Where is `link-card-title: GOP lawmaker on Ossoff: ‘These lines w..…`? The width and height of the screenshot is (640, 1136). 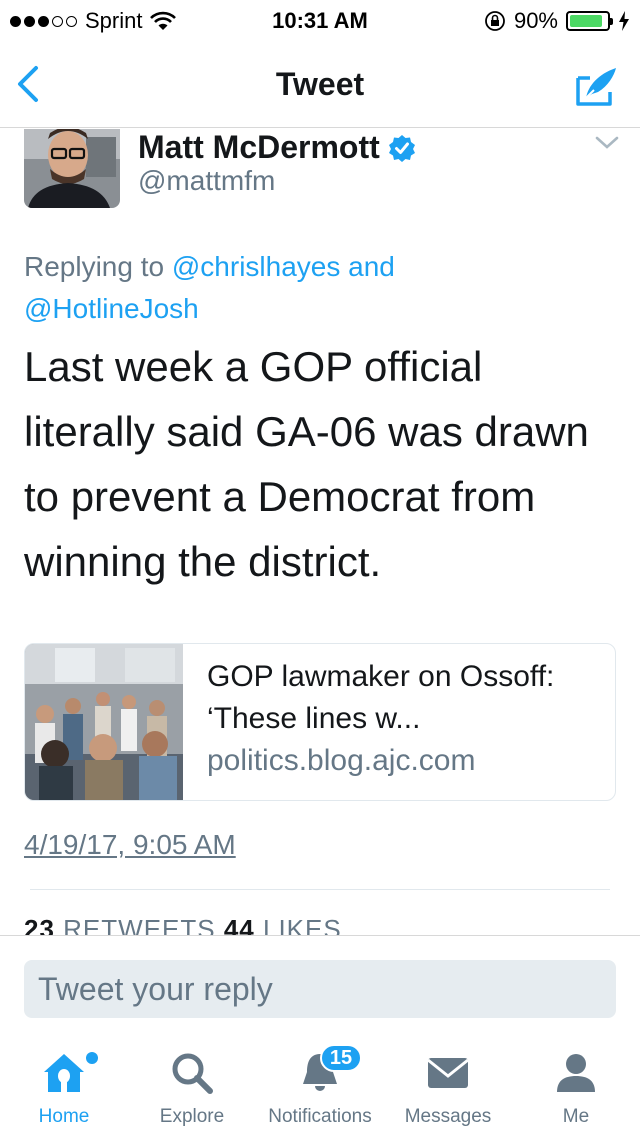 link-card-title: GOP lawmaker on Ossoff: ‘These lines w..… is located at coordinates (381, 697).